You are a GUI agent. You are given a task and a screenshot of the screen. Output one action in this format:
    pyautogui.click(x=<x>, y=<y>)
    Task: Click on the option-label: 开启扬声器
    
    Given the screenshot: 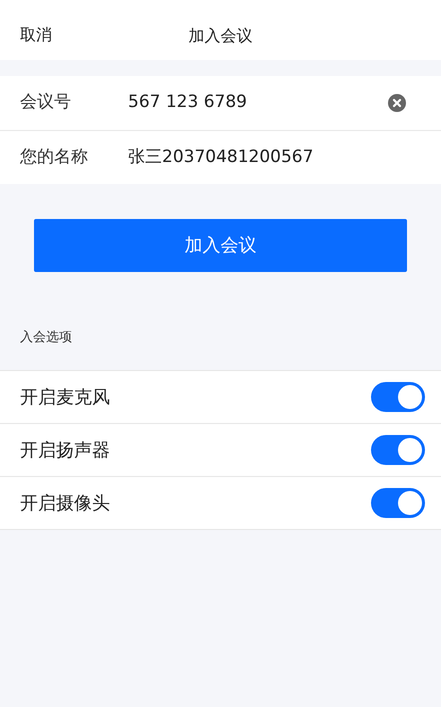 What is the action you would take?
    pyautogui.click(x=65, y=450)
    